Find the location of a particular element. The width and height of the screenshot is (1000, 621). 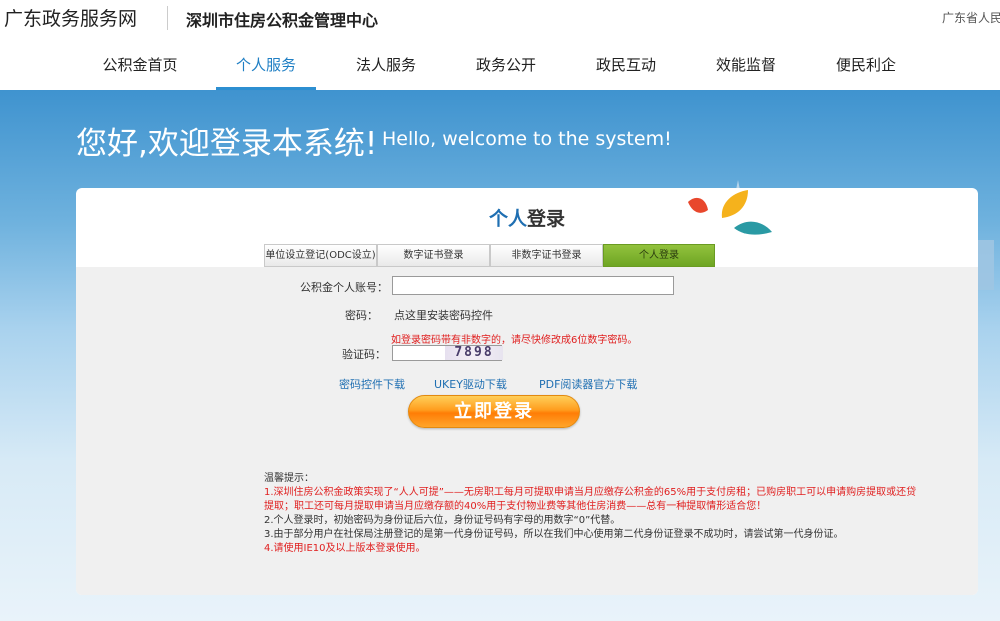

tab-personal-login: 个人登录 is located at coordinates (659, 255).